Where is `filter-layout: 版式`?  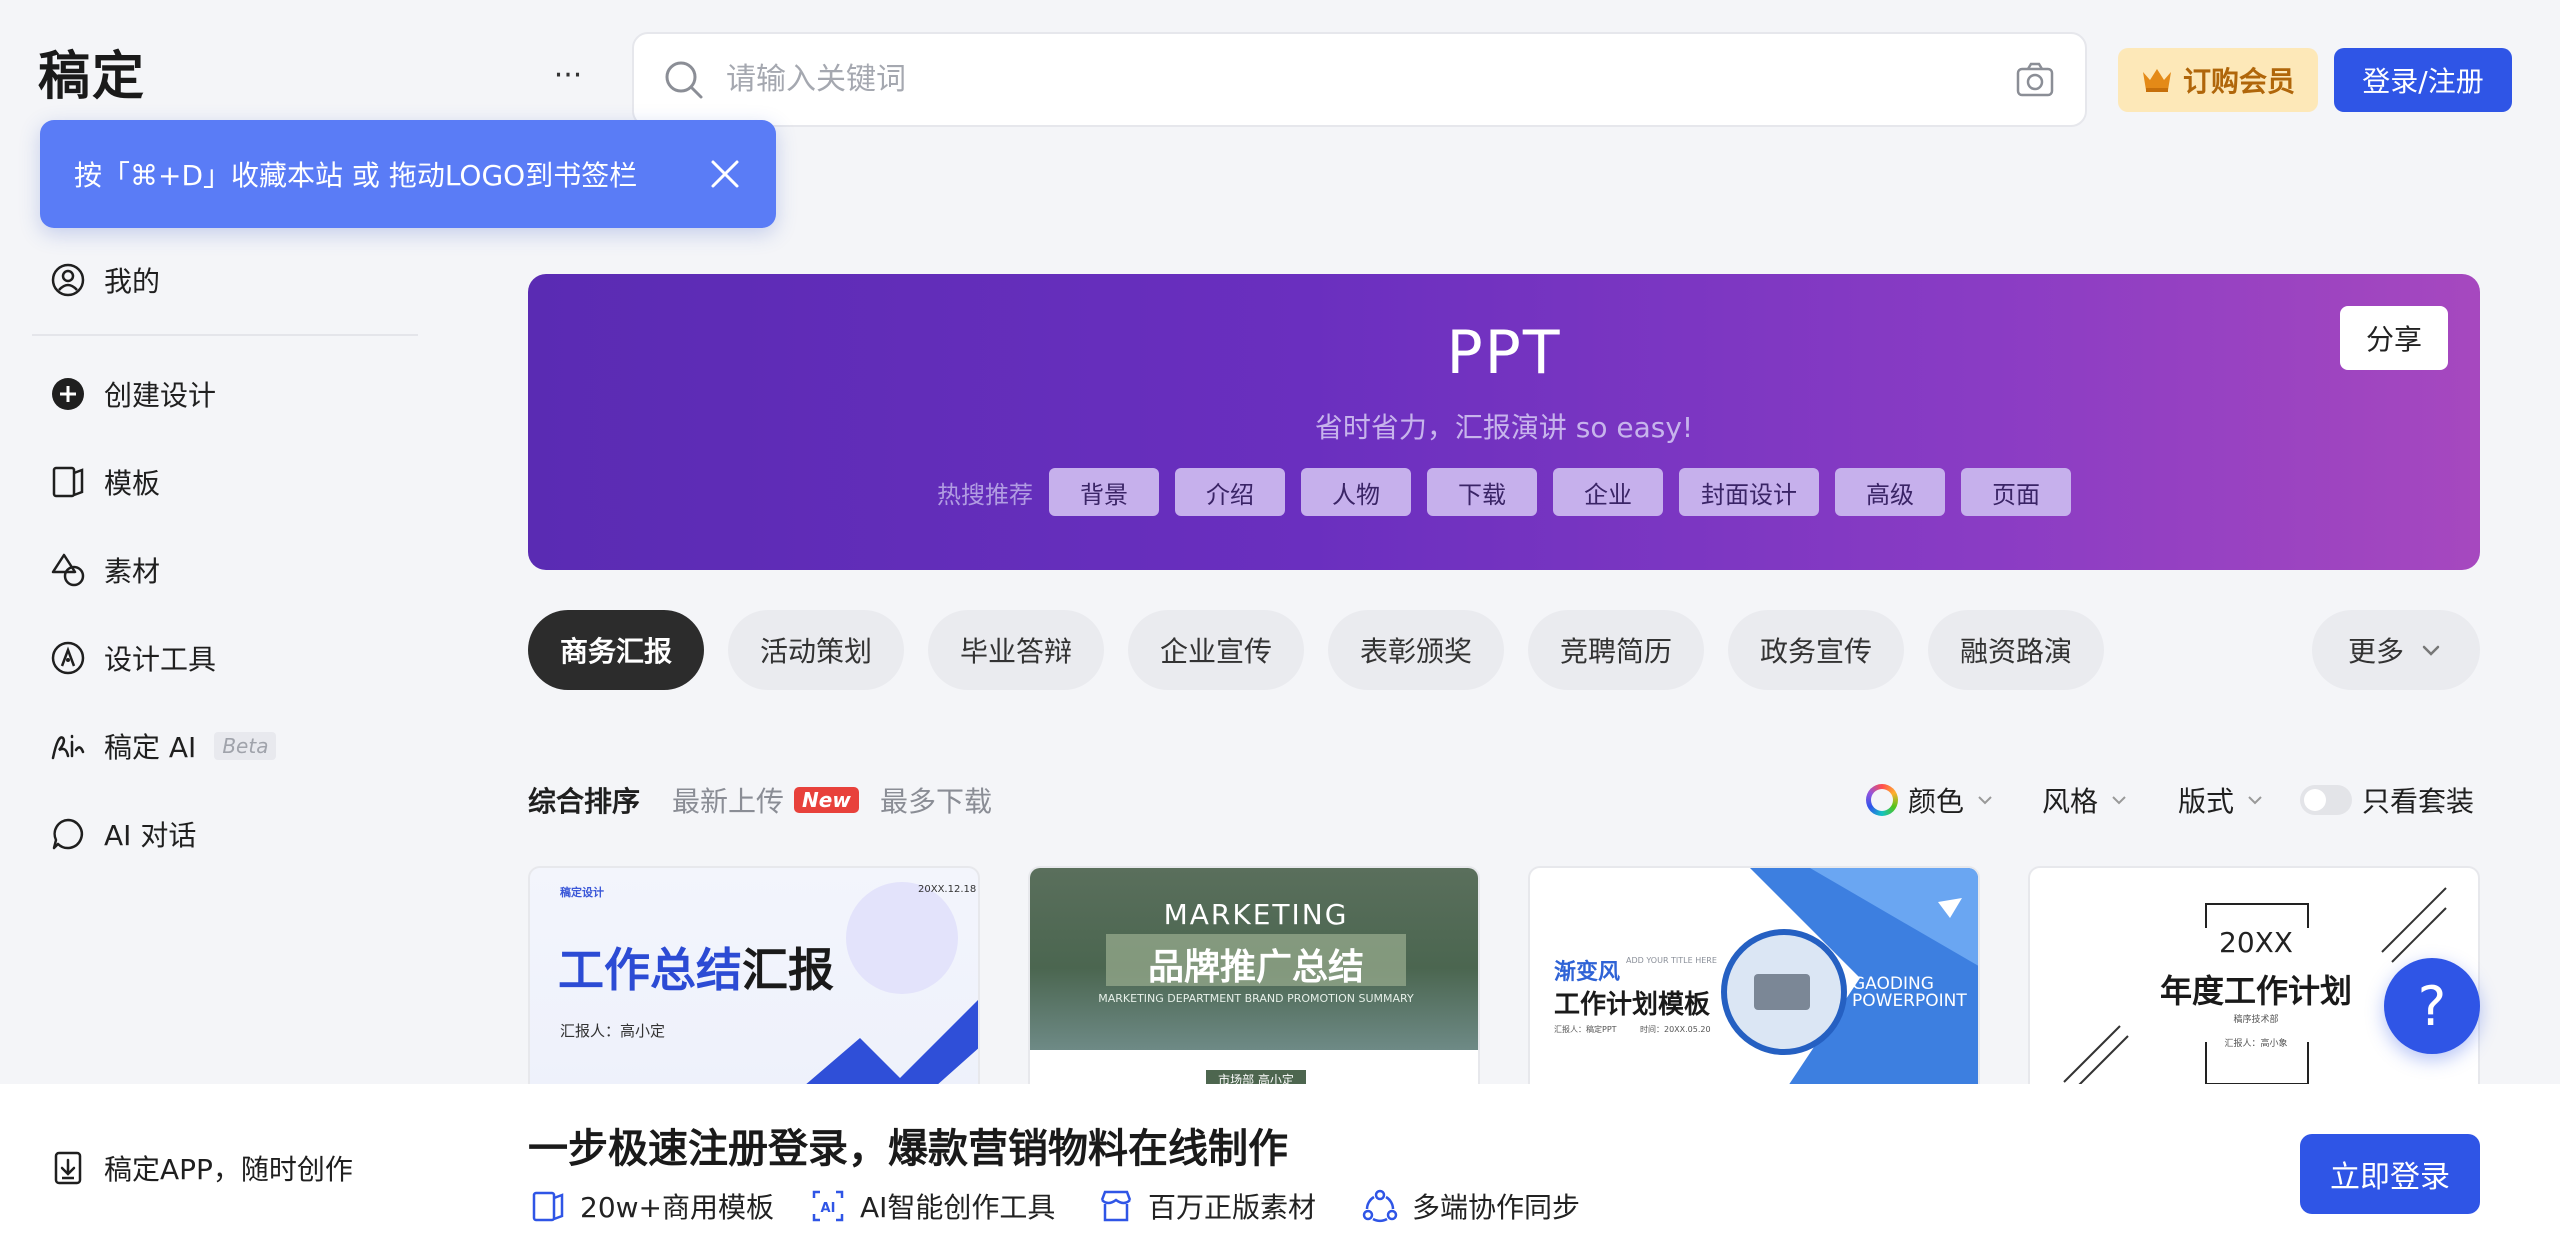
filter-layout: 版式 is located at coordinates (2222, 800).